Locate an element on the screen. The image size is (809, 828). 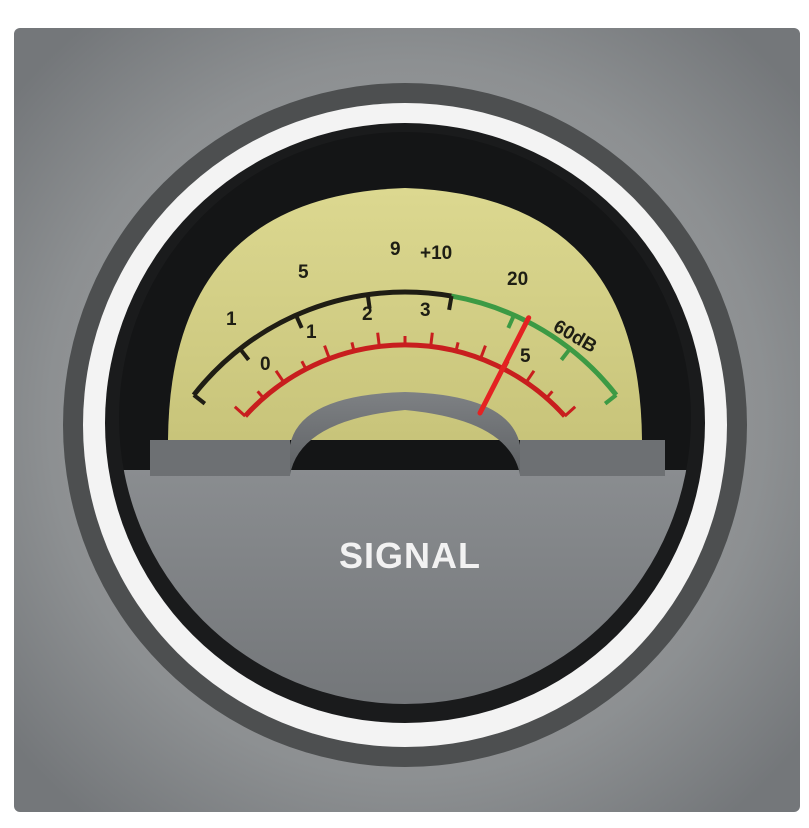
db-label-20: 20 is located at coordinates (517, 279).